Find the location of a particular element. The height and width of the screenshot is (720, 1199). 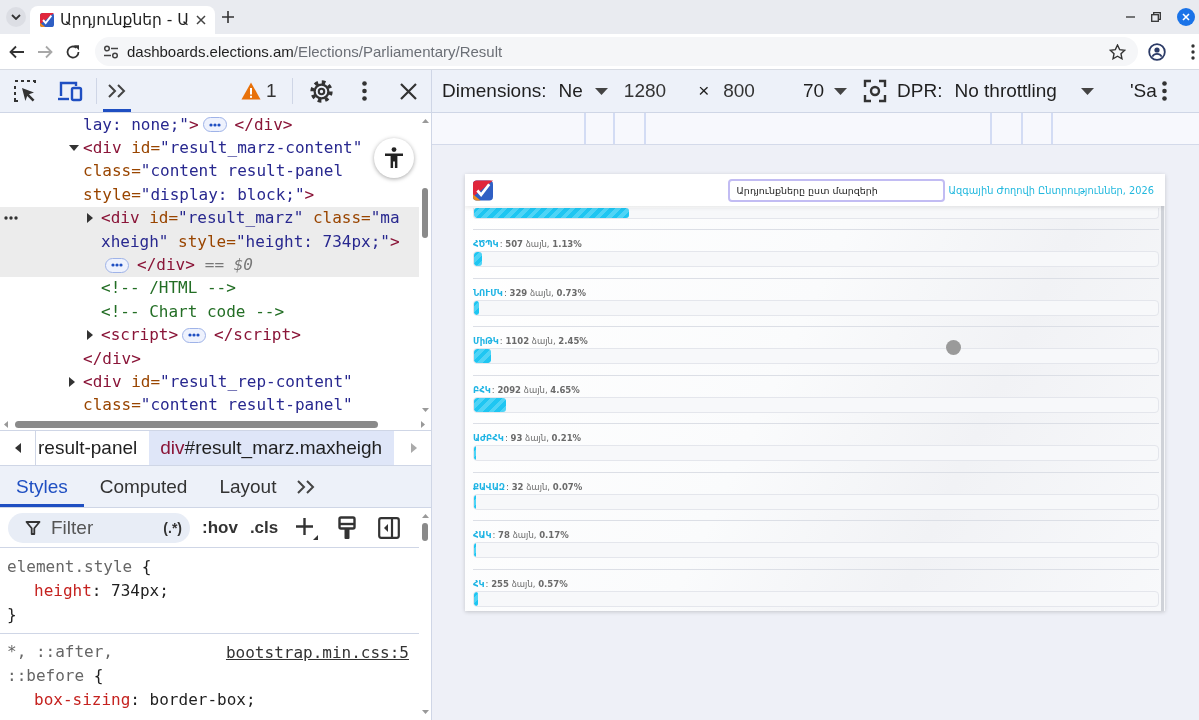

election-title: Ազգային Ժողովի Ընտրություններ, 2026 is located at coordinates (1051, 190).